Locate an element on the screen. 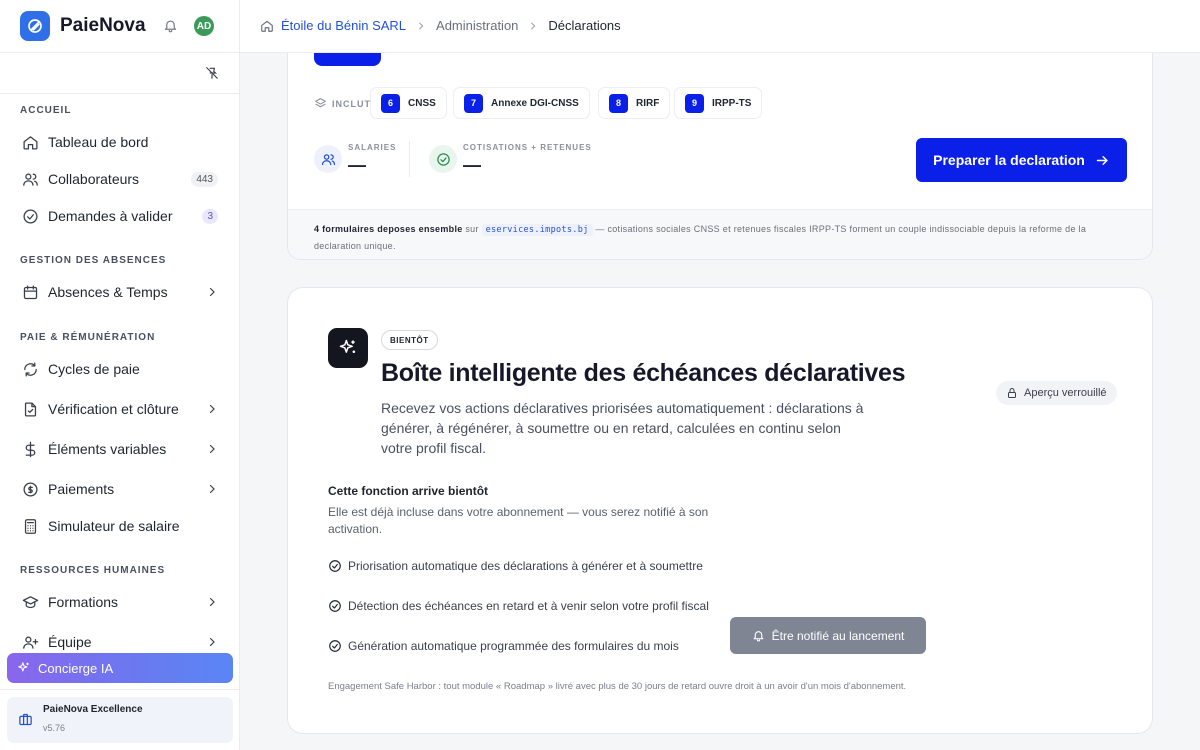  calculator-icon is located at coordinates (30, 526).